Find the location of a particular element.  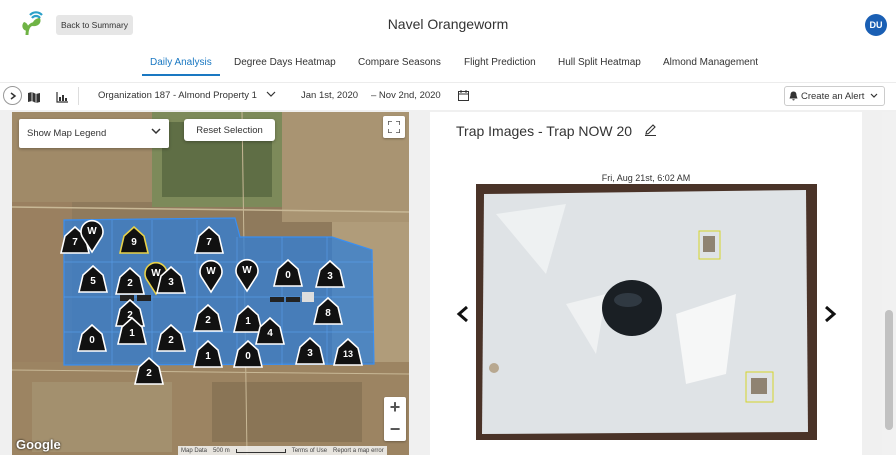

calendar-icon is located at coordinates (463, 95).